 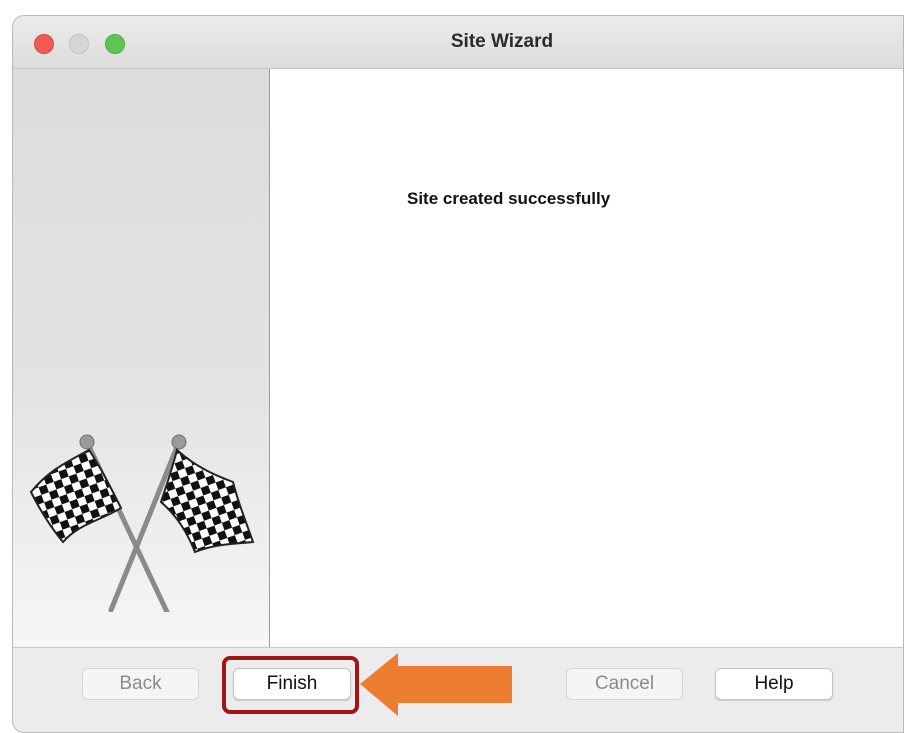 I want to click on title-bar: Site Wizard, so click(x=458, y=42).